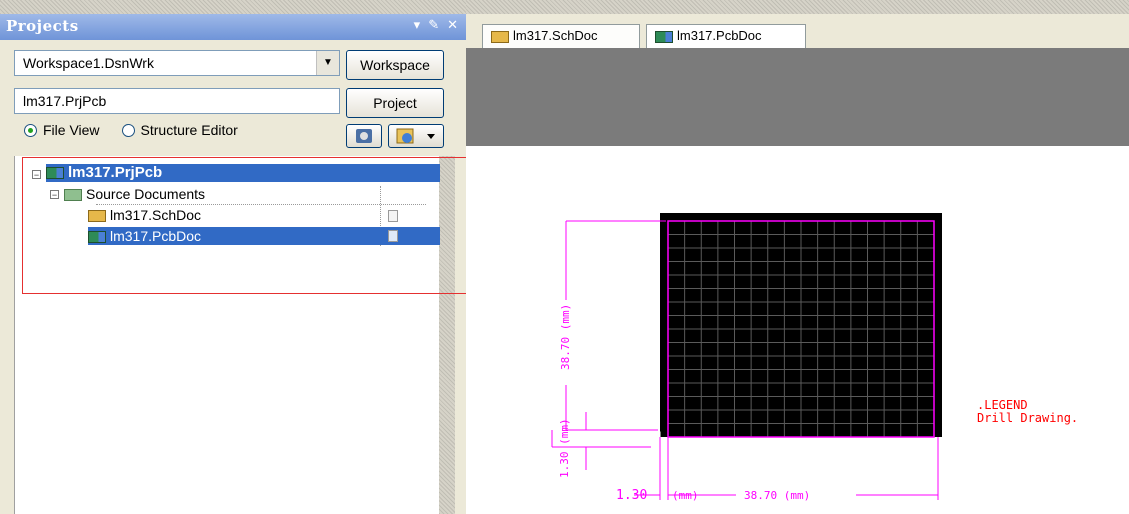 Image resolution: width=1129 pixels, height=514 pixels. Describe the element at coordinates (1002, 405) in the screenshot. I see `legend-title: .LEGEND` at that location.